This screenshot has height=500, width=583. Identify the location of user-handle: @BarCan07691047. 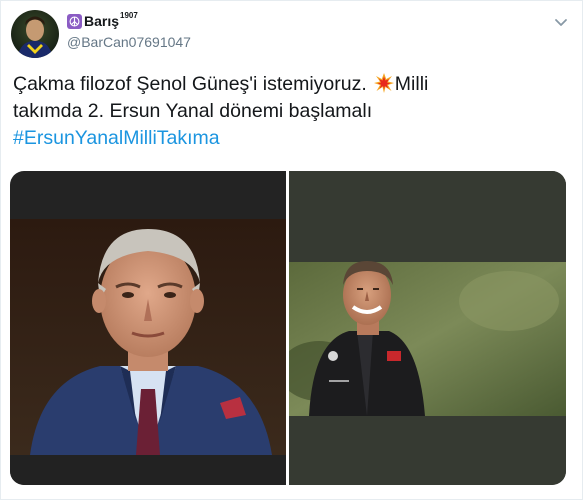
(129, 42).